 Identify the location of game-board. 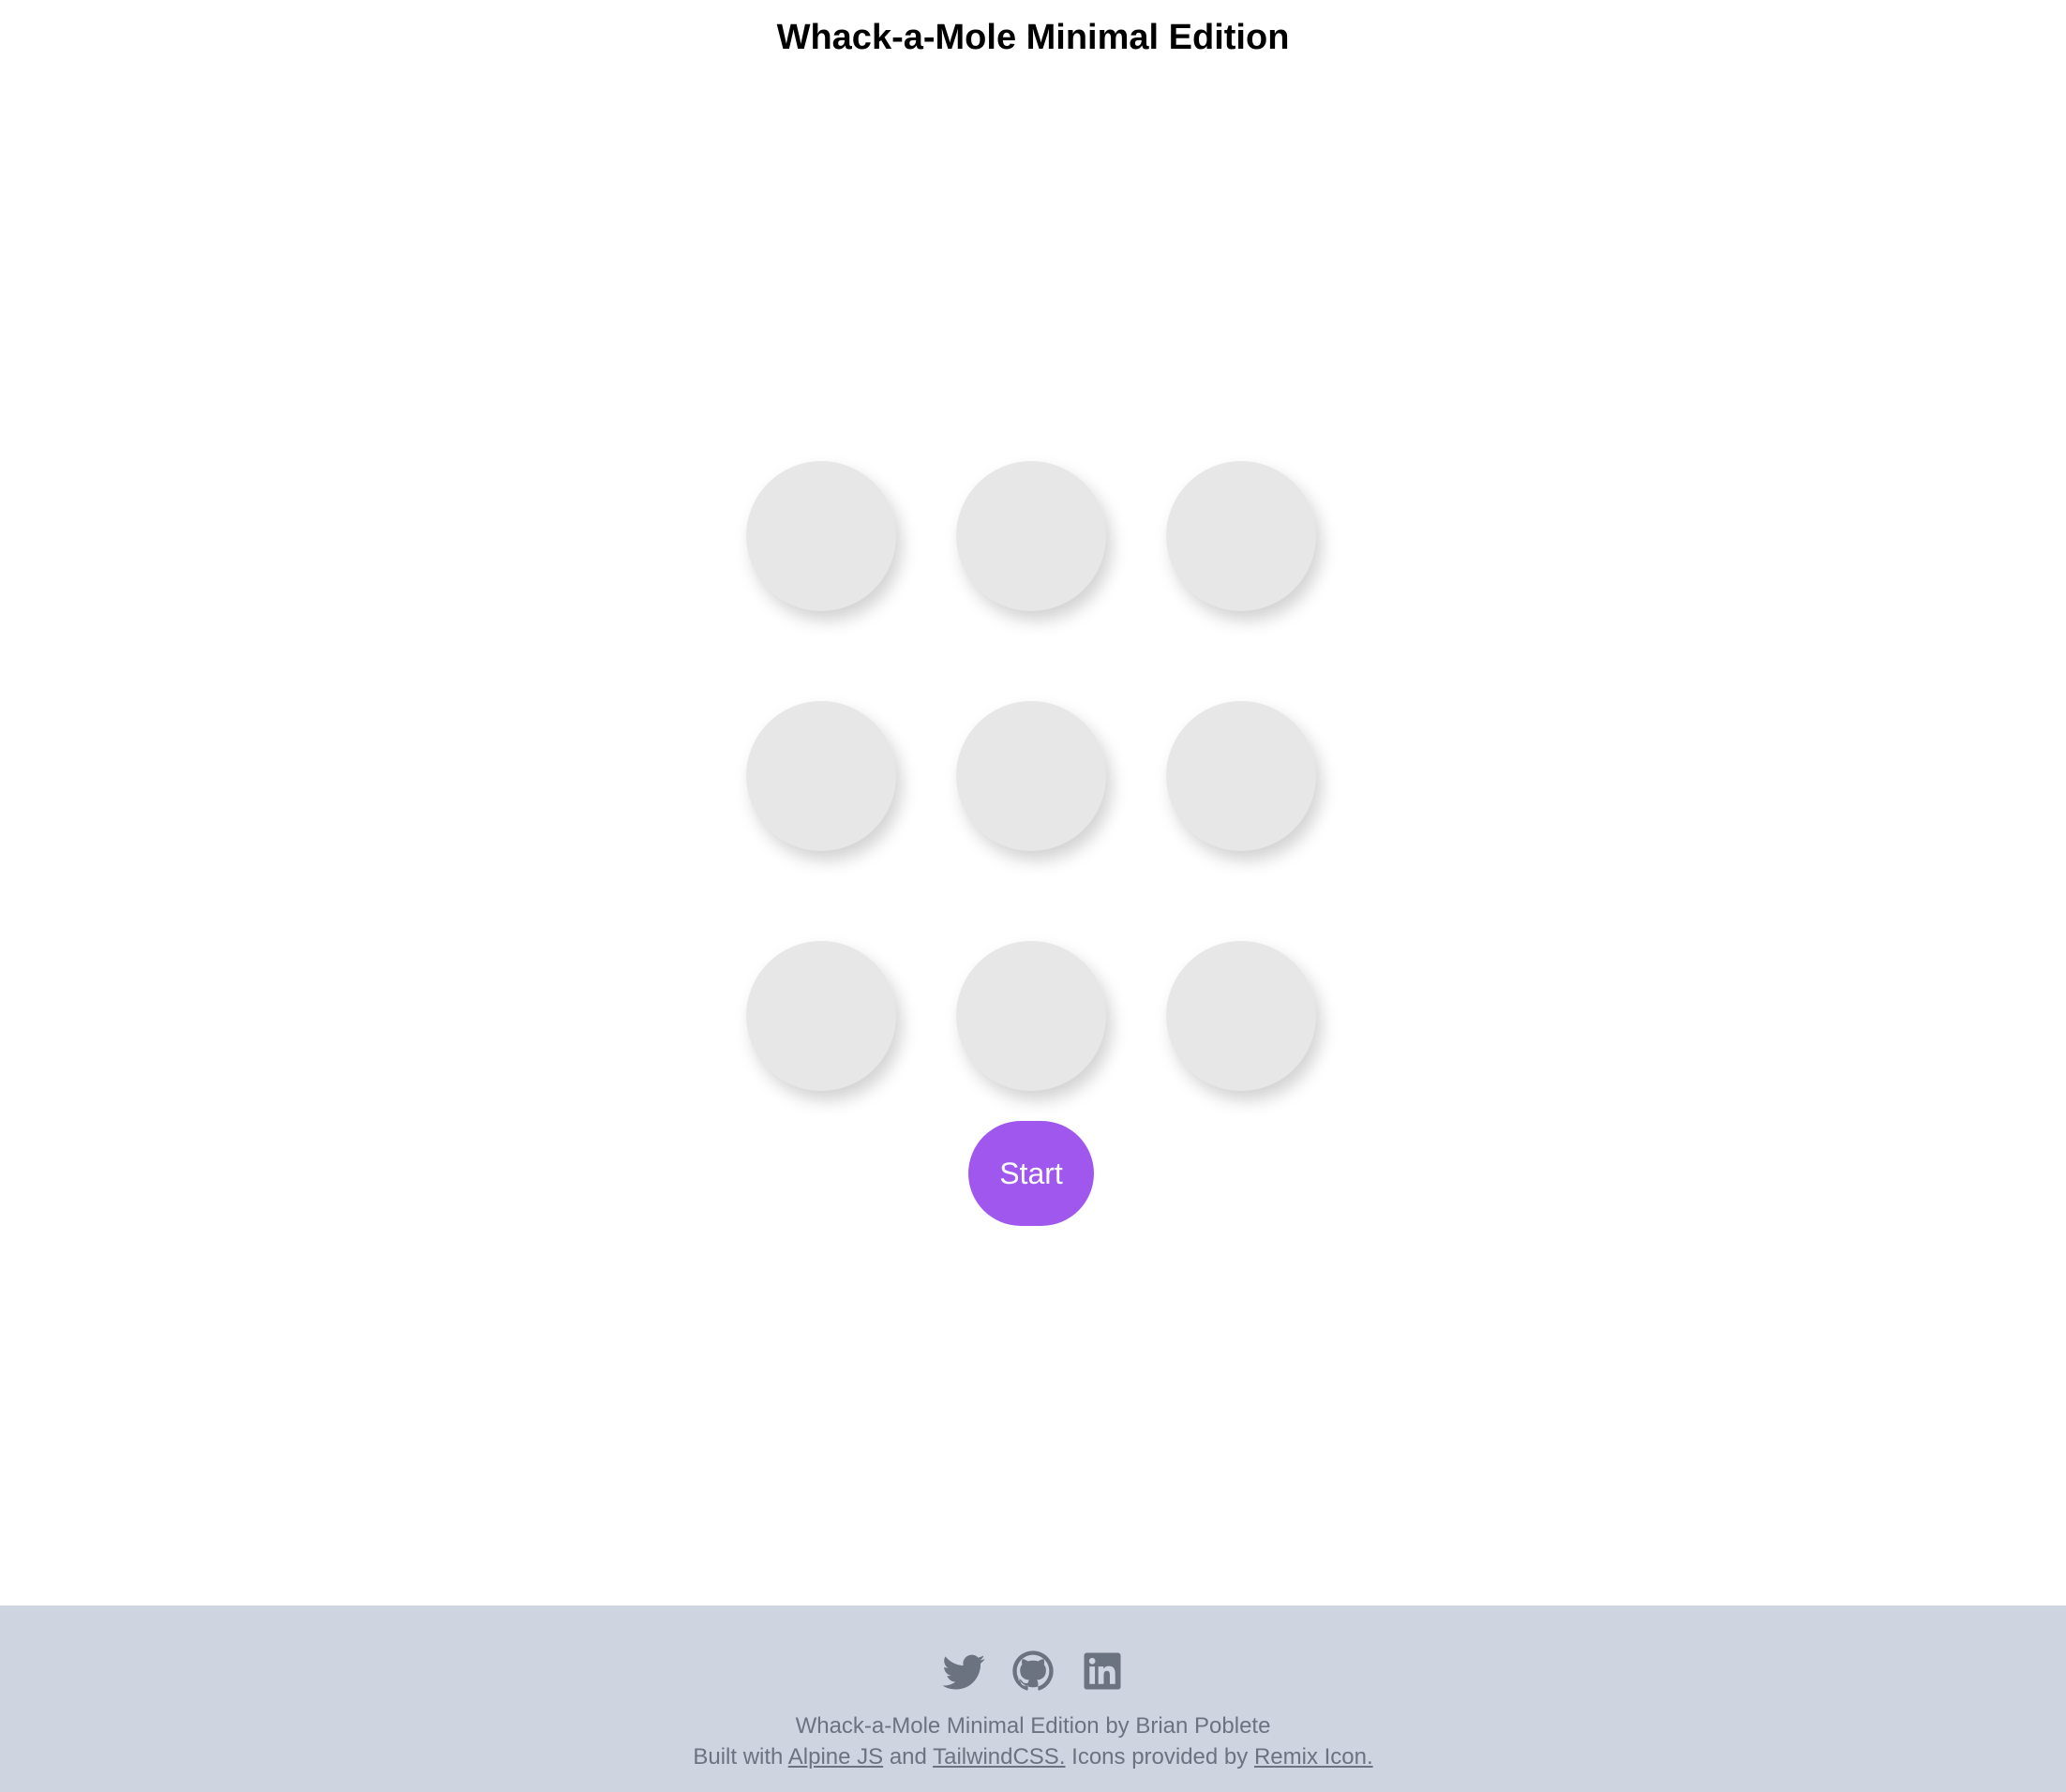
(1033, 777).